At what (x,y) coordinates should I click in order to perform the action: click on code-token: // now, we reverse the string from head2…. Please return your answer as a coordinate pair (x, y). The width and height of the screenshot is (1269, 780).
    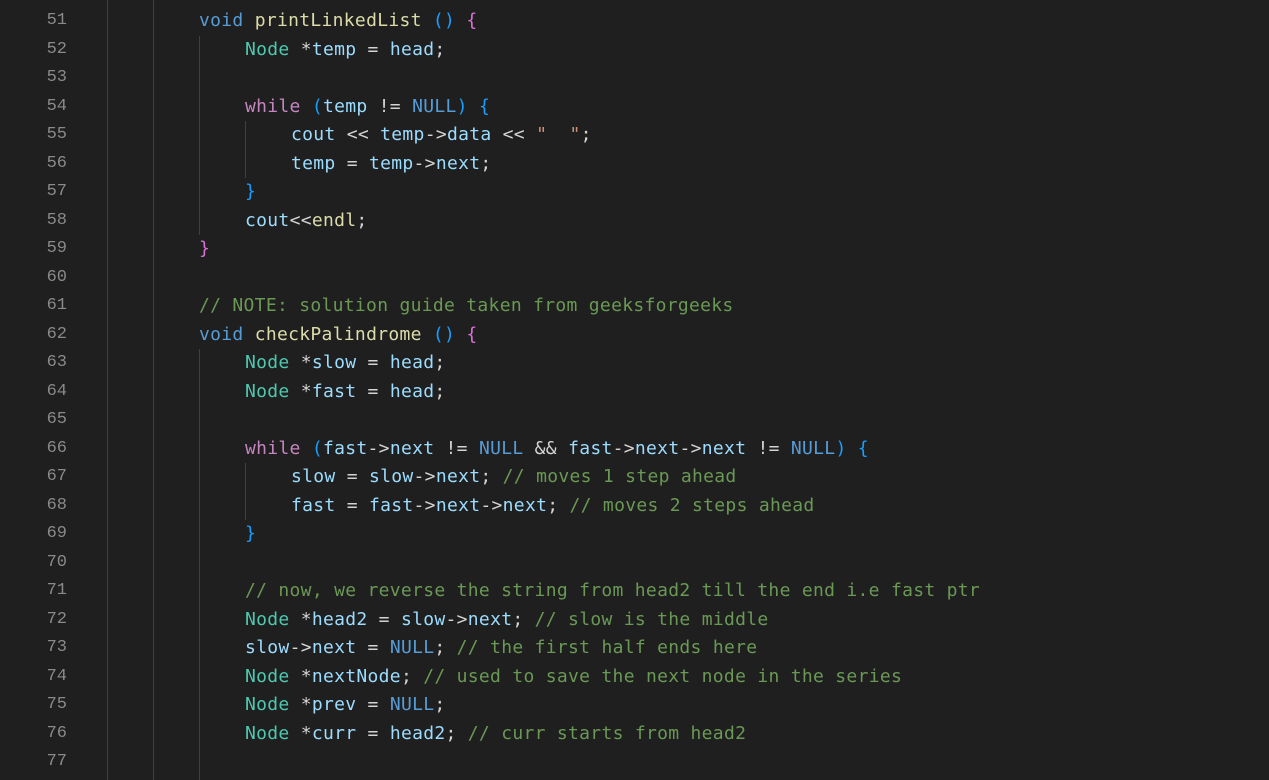
    Looking at the image, I should click on (613, 590).